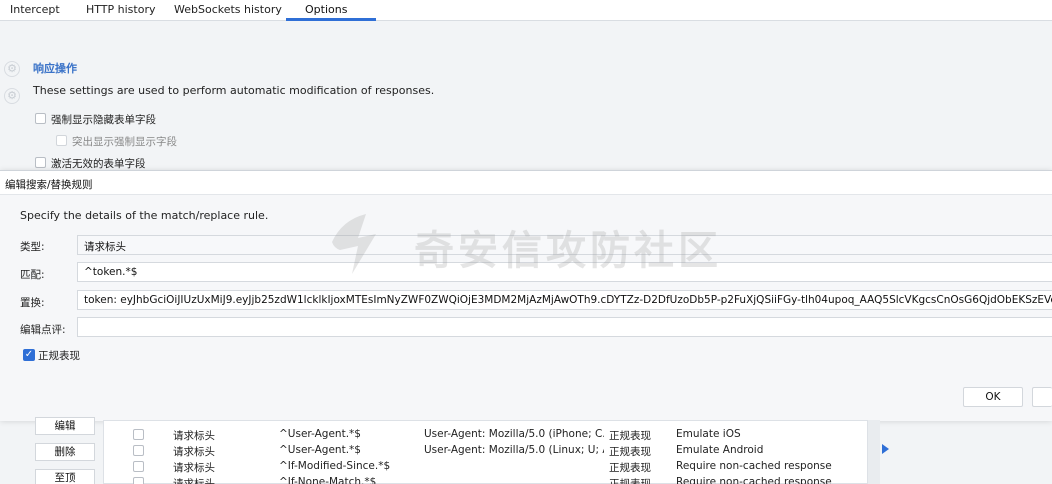 The width and height of the screenshot is (1052, 484). What do you see at coordinates (55, 68) in the screenshot?
I see `section-title: 响应操作` at bounding box center [55, 68].